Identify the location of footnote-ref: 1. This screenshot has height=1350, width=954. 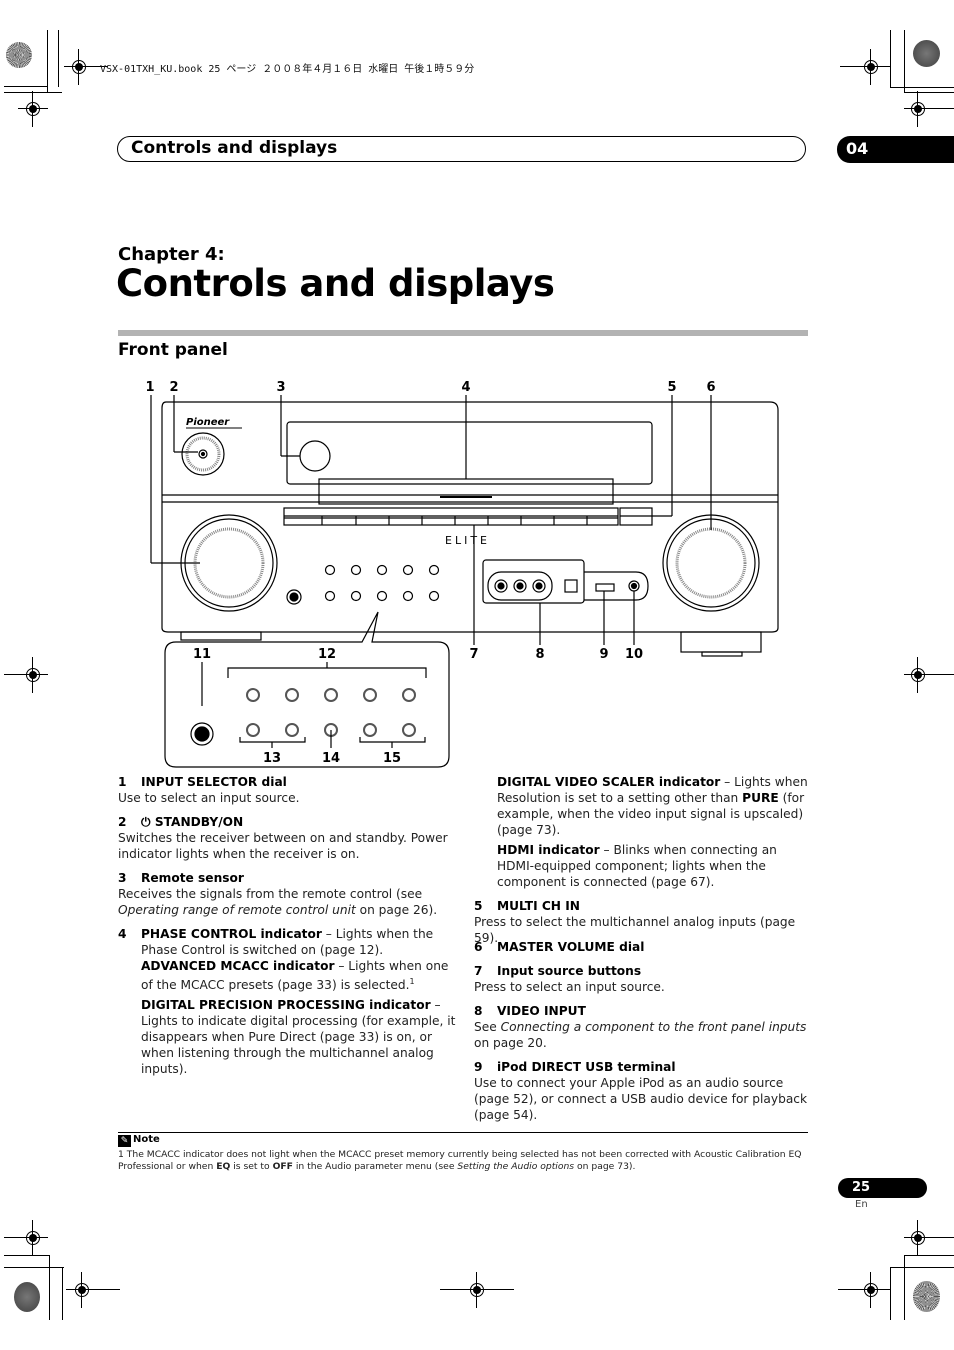
(412, 981).